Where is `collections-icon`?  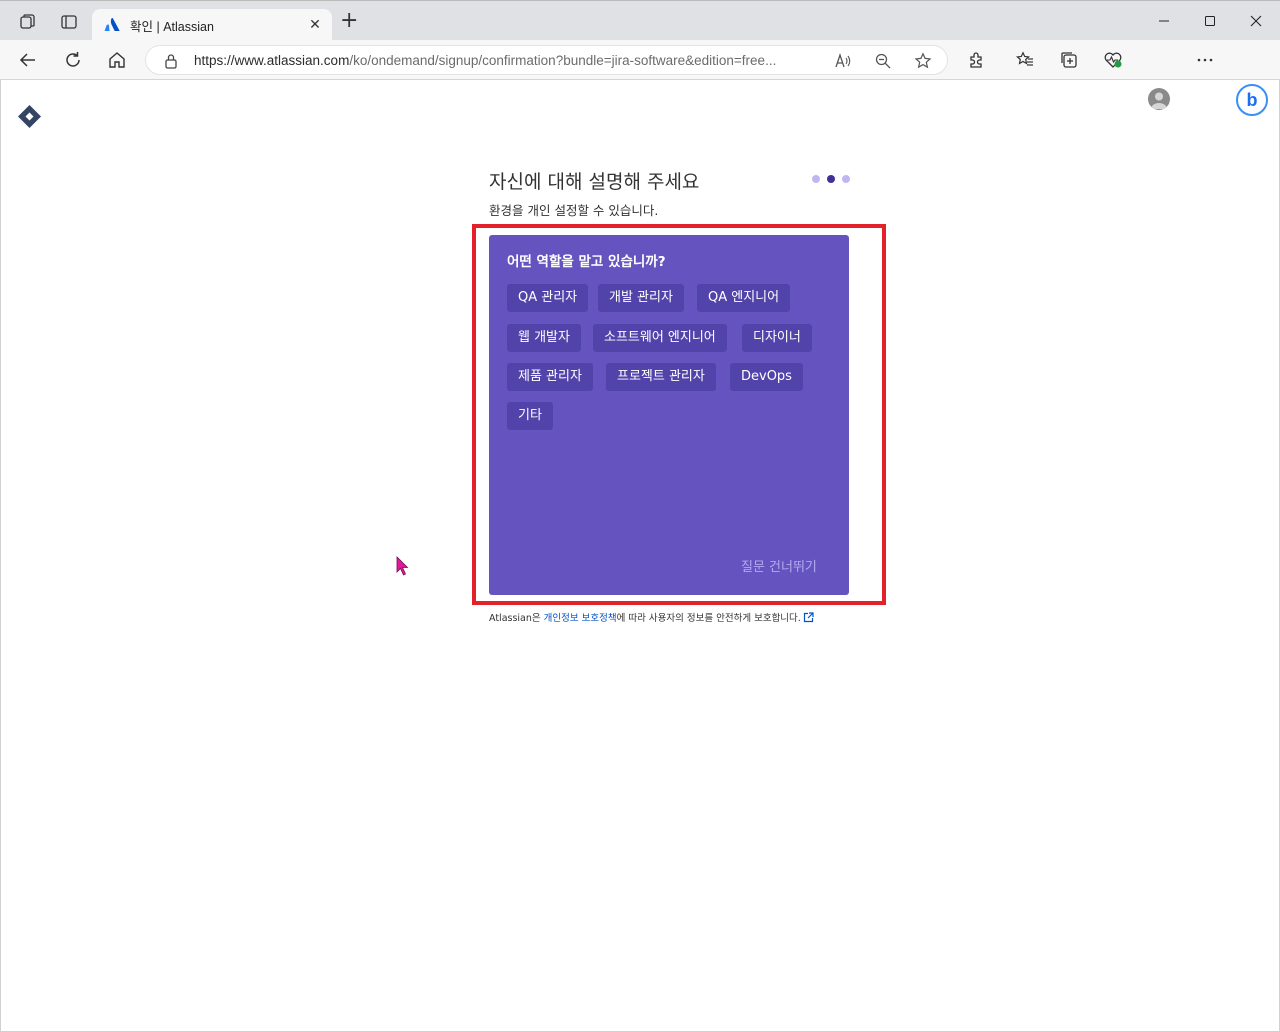
collections-icon is located at coordinates (1069, 60).